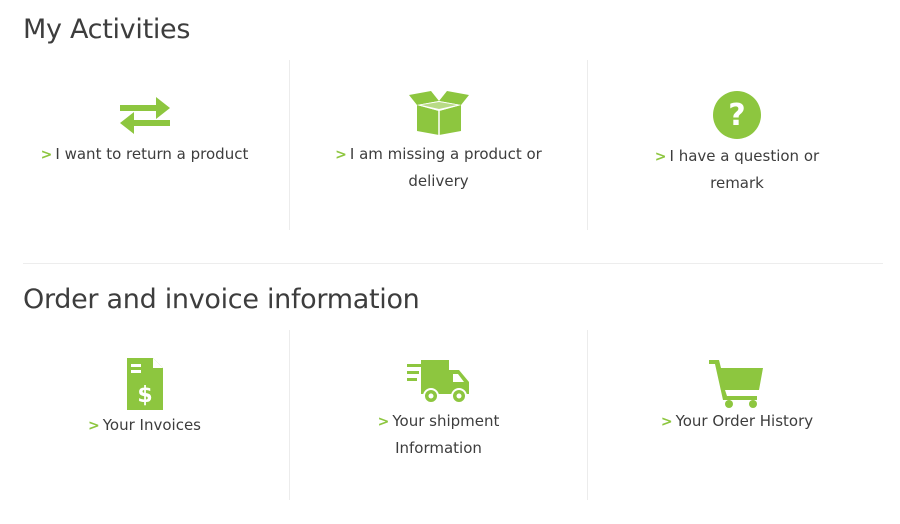 The height and width of the screenshot is (524, 900). Describe the element at coordinates (144, 425) in the screenshot. I see `invoices-link: > Your Invoices` at that location.